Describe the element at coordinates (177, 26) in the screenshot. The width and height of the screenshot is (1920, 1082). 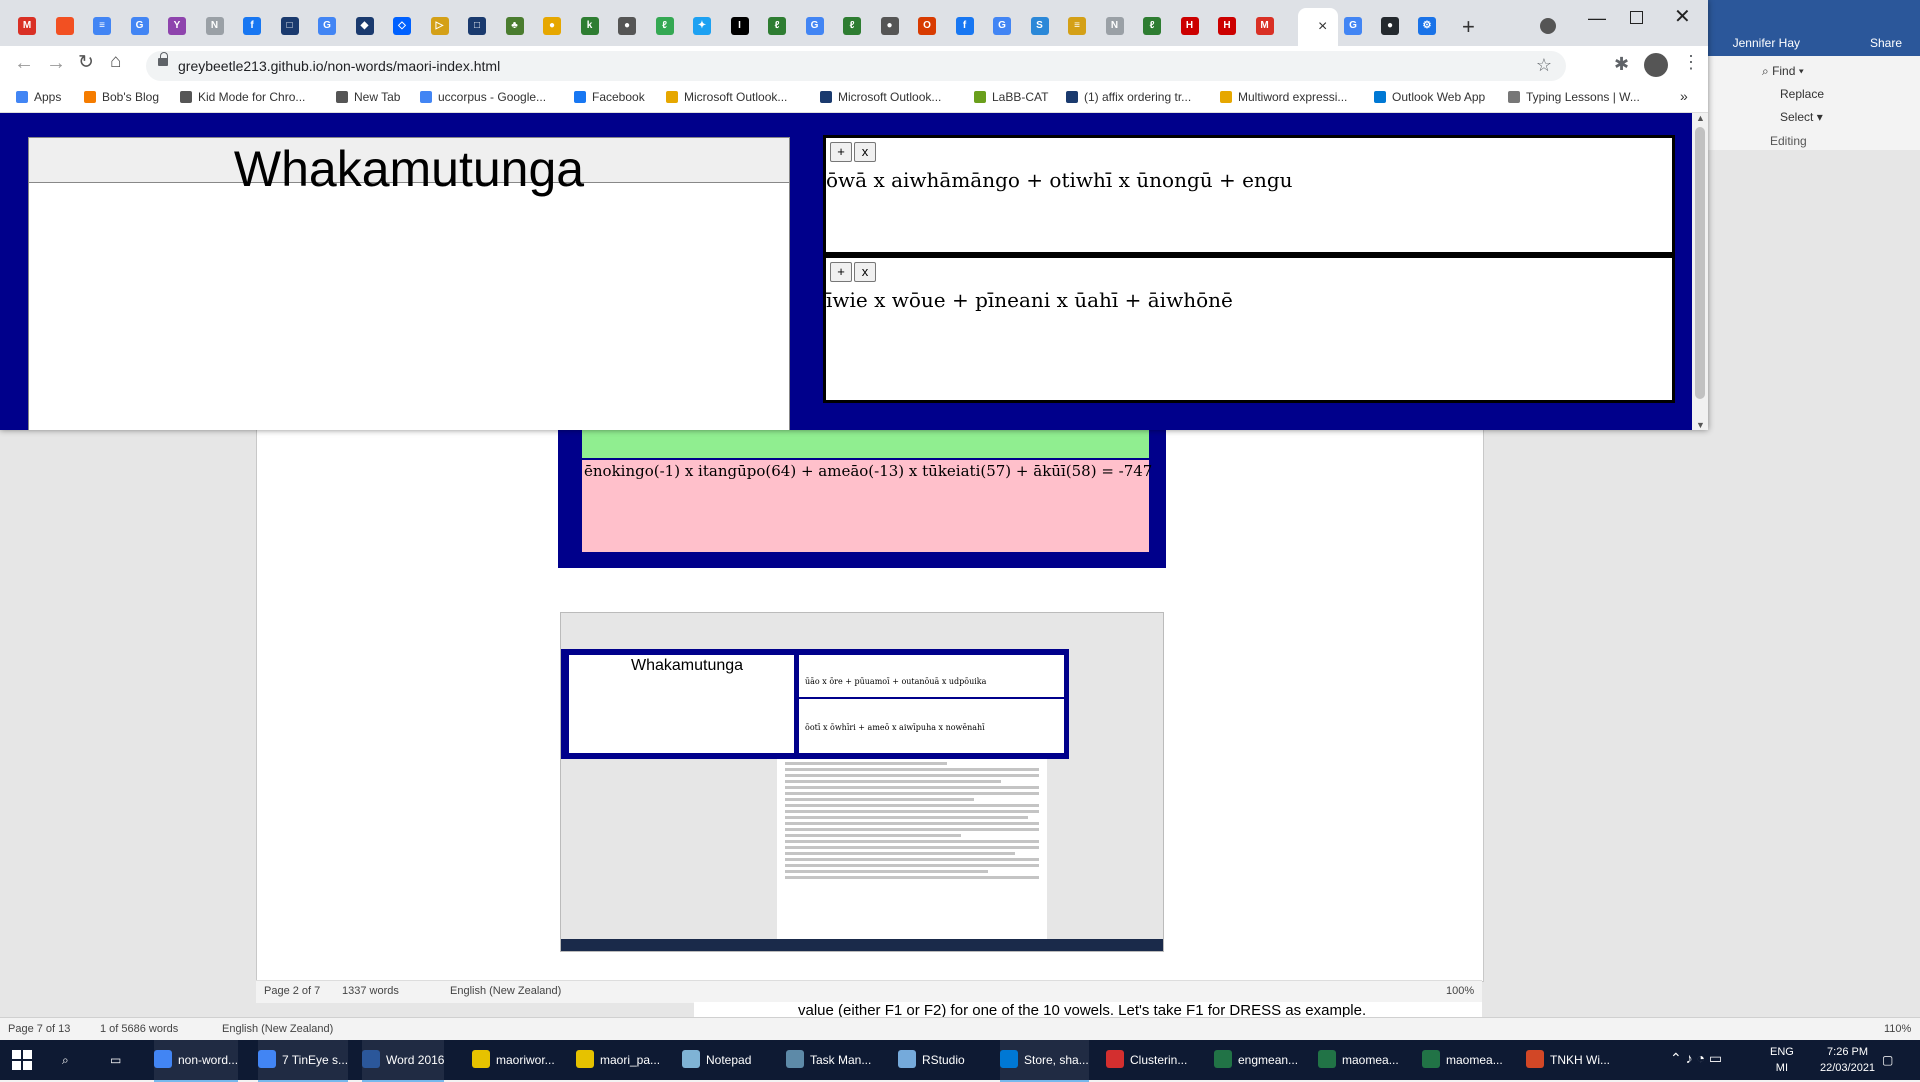
I see `tab-fork-icon: Y` at that location.